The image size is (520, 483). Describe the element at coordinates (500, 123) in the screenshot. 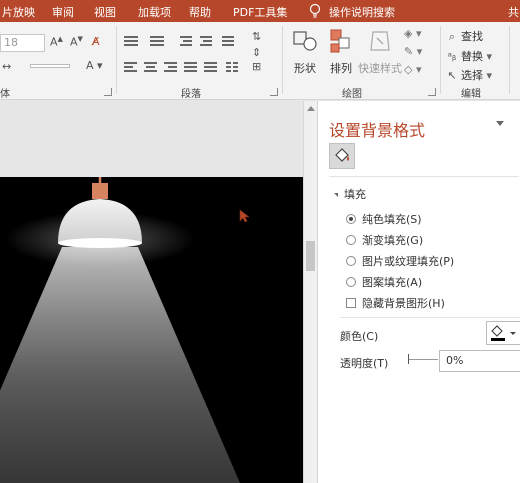

I see `pane-options-chevron-icon` at that location.